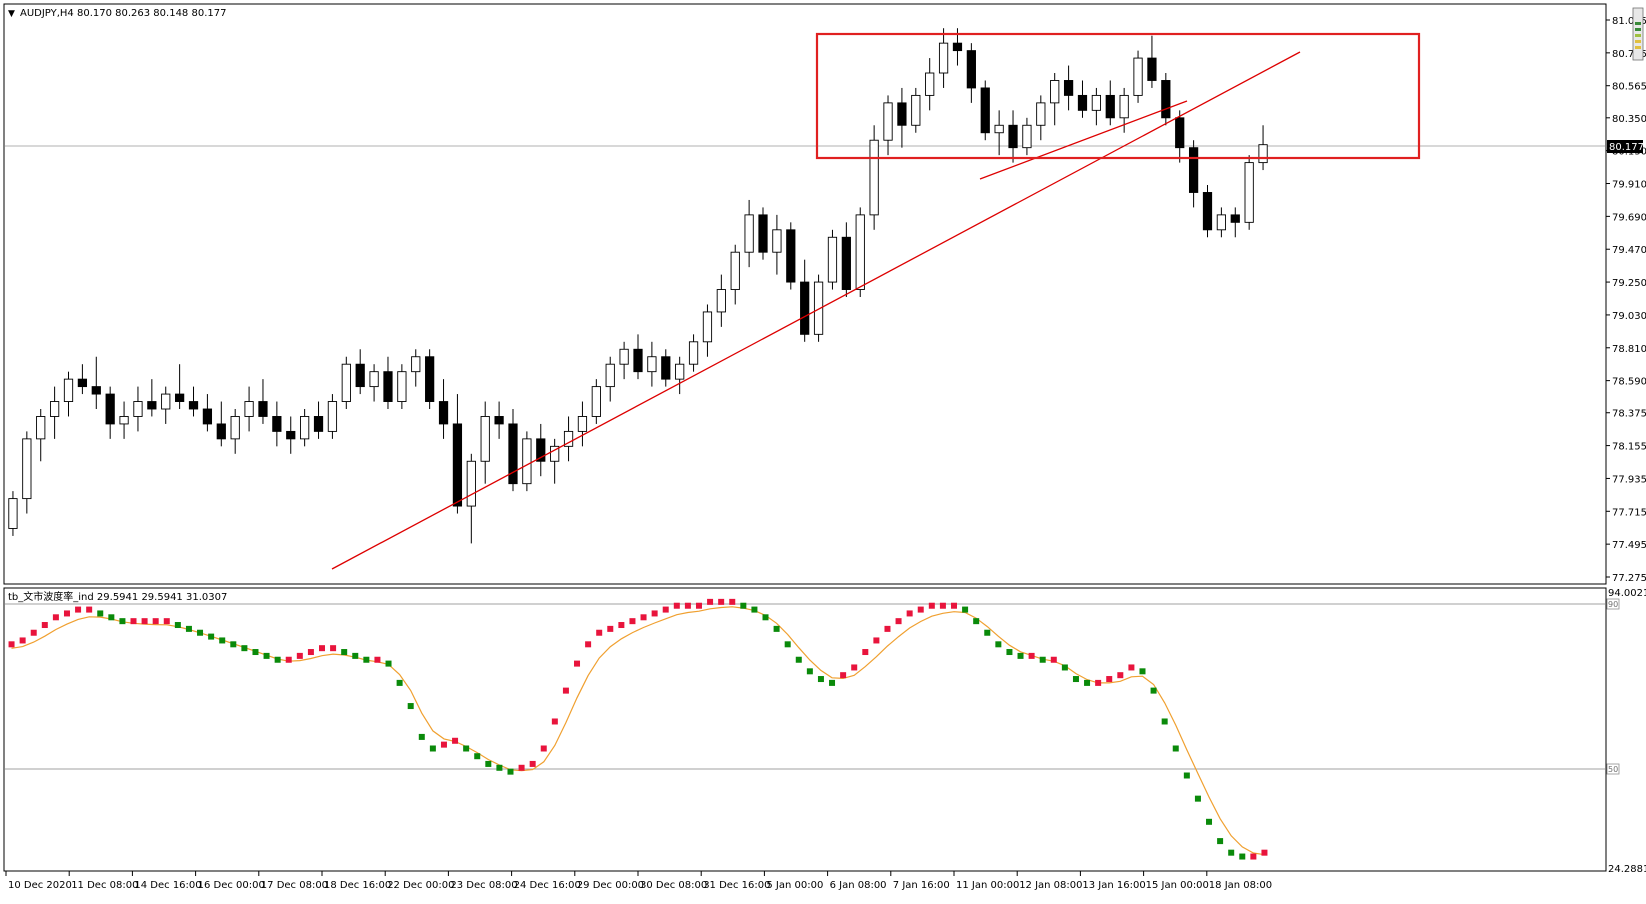 Image resolution: width=1646 pixels, height=904 pixels. Describe the element at coordinates (1613, 769) in the screenshot. I see `level-50-label: 50` at that location.